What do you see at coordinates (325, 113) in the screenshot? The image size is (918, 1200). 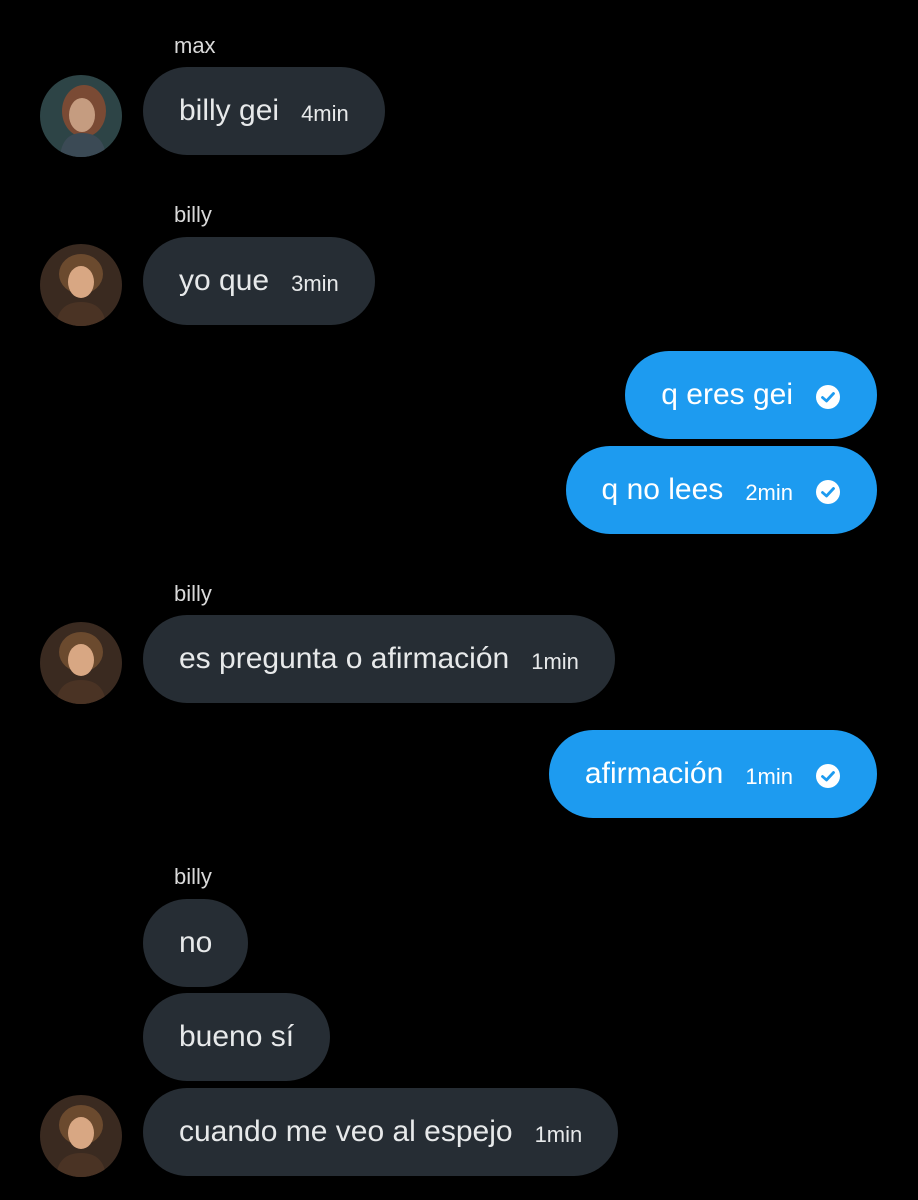 I see `message-time: 4min` at bounding box center [325, 113].